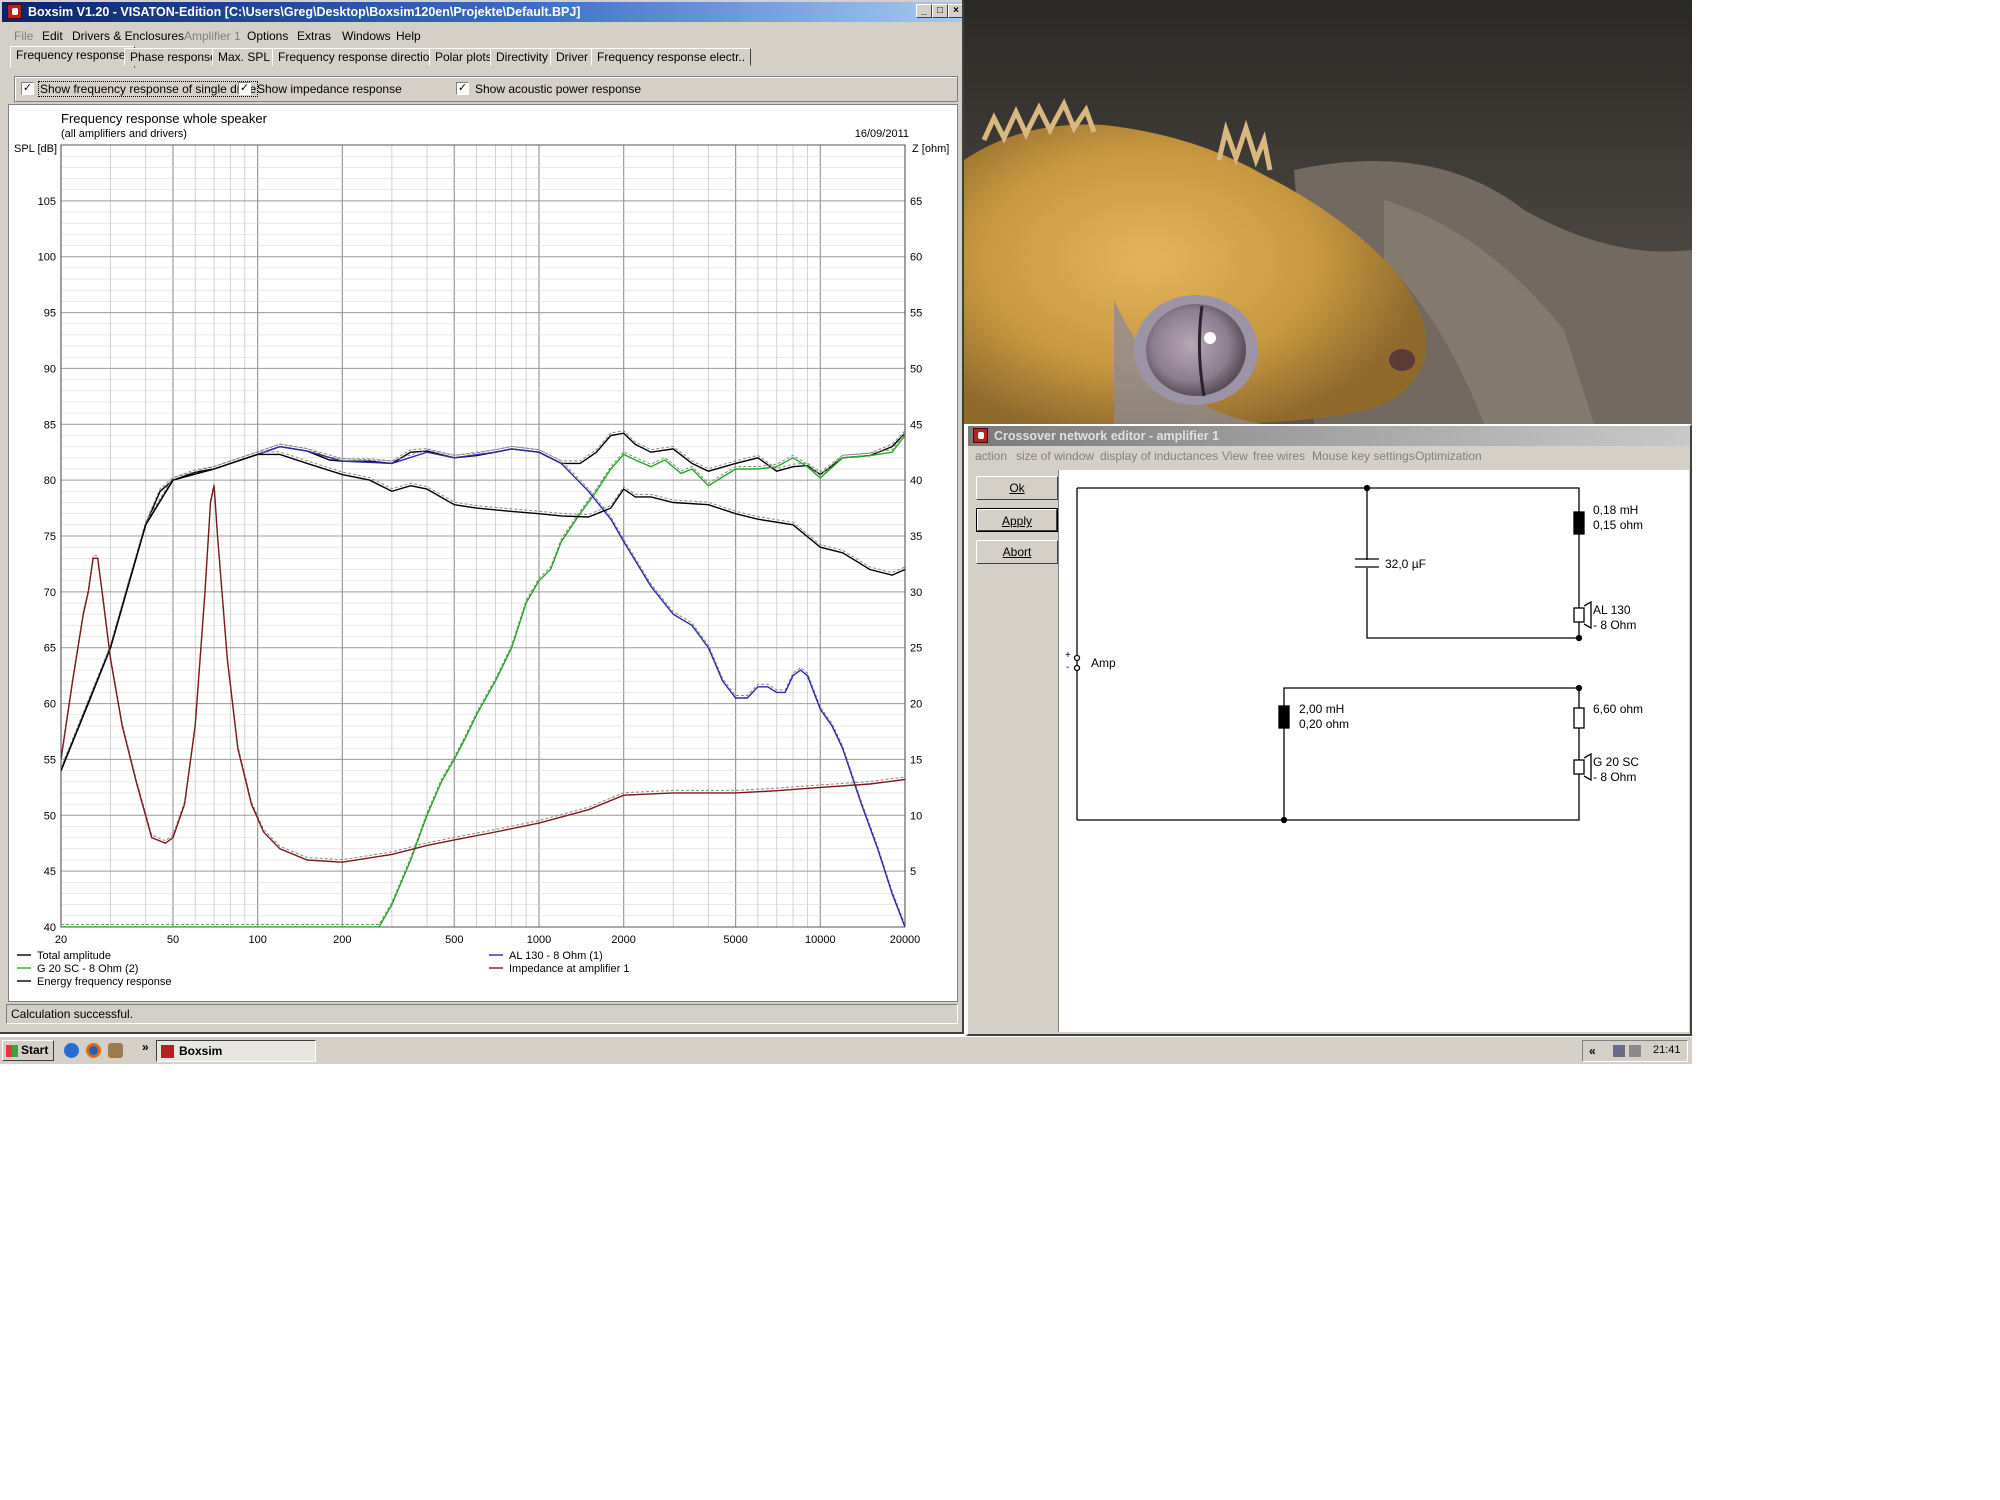  I want to click on crossover-app-icon, so click(980, 435).